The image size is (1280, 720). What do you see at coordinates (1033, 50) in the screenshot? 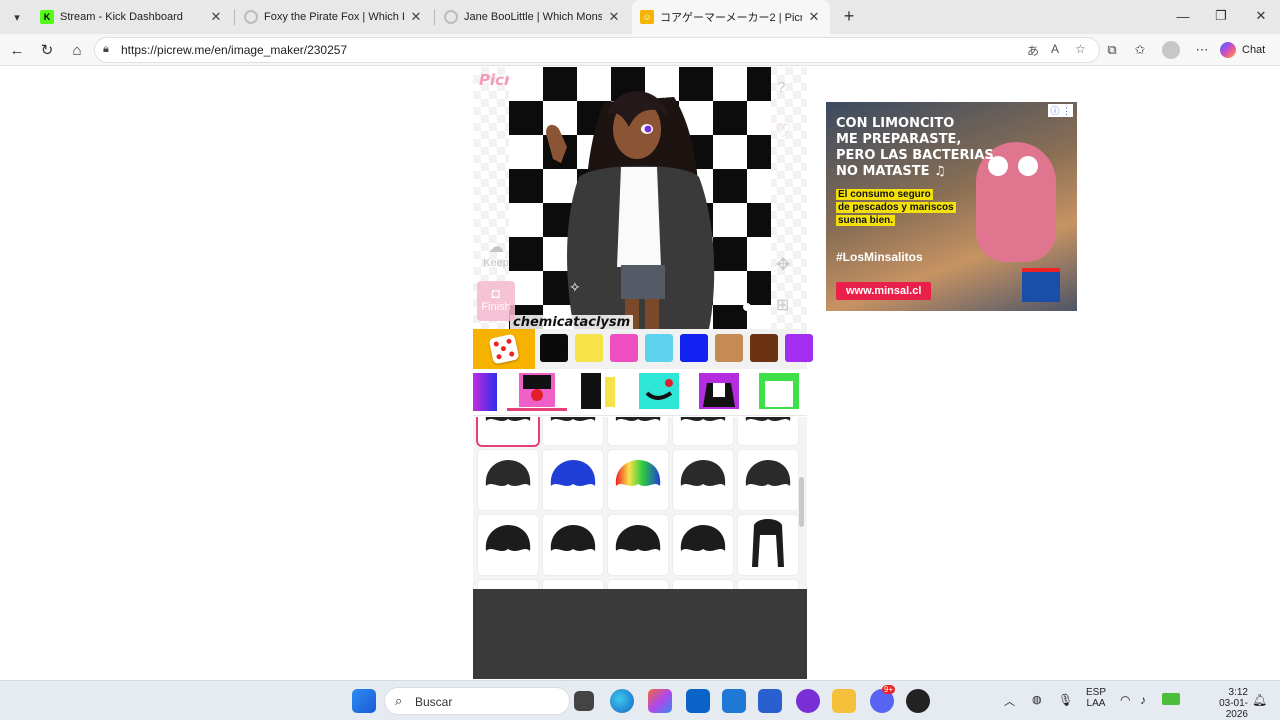
I see `translate-icon: あ` at bounding box center [1033, 50].